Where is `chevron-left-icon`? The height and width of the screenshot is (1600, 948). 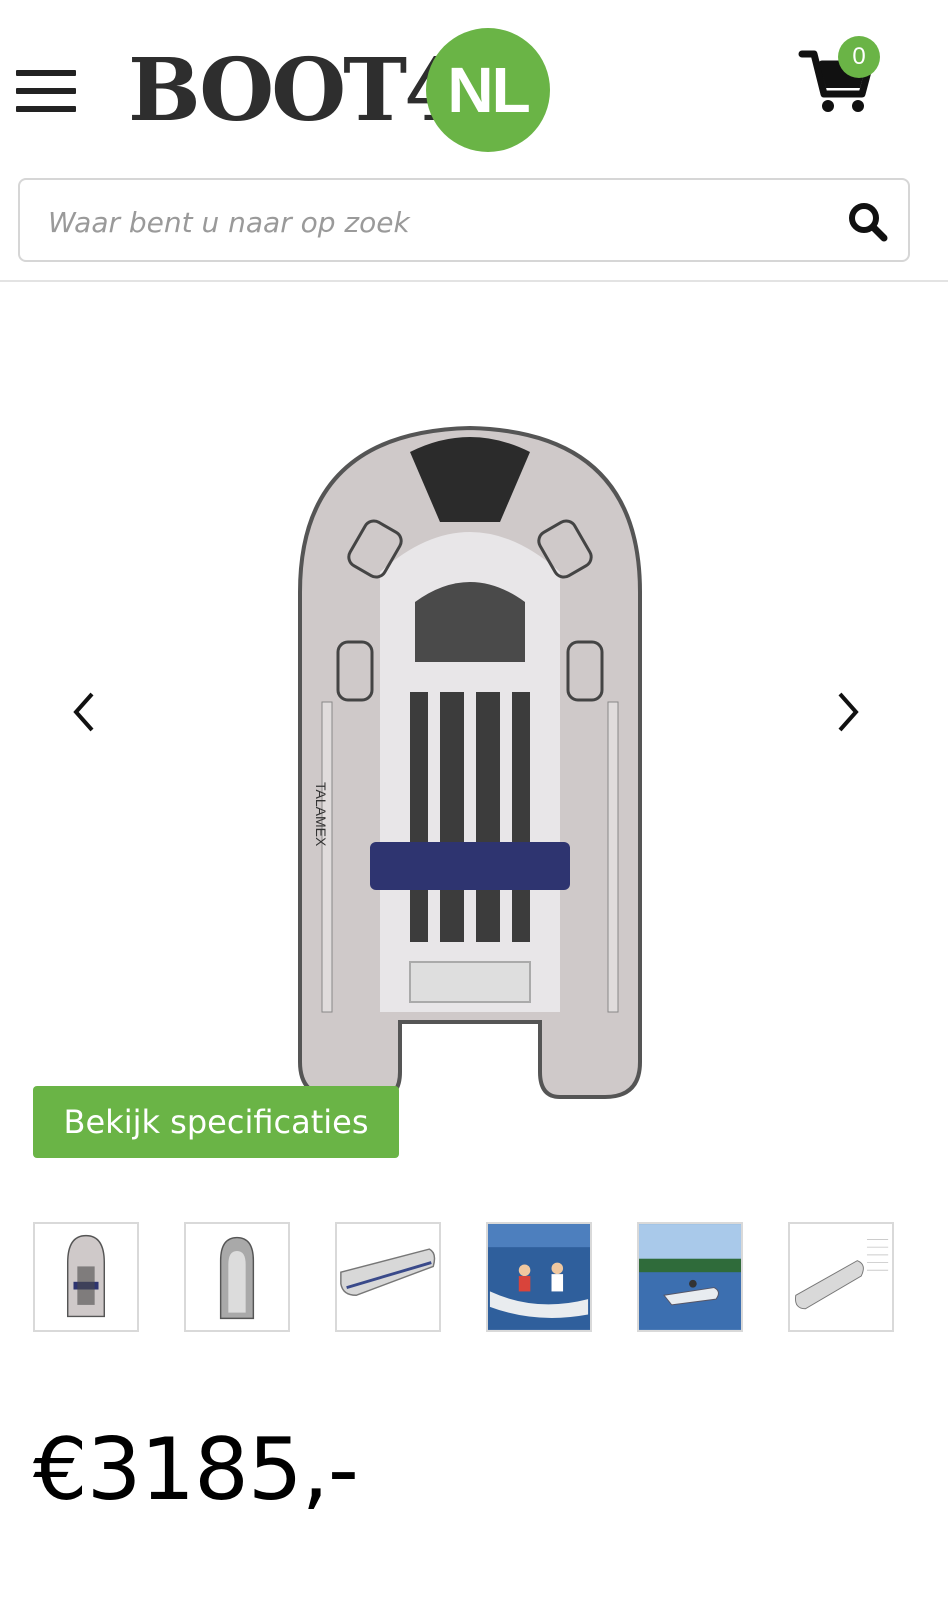
chevron-left-icon is located at coordinates (83, 712).